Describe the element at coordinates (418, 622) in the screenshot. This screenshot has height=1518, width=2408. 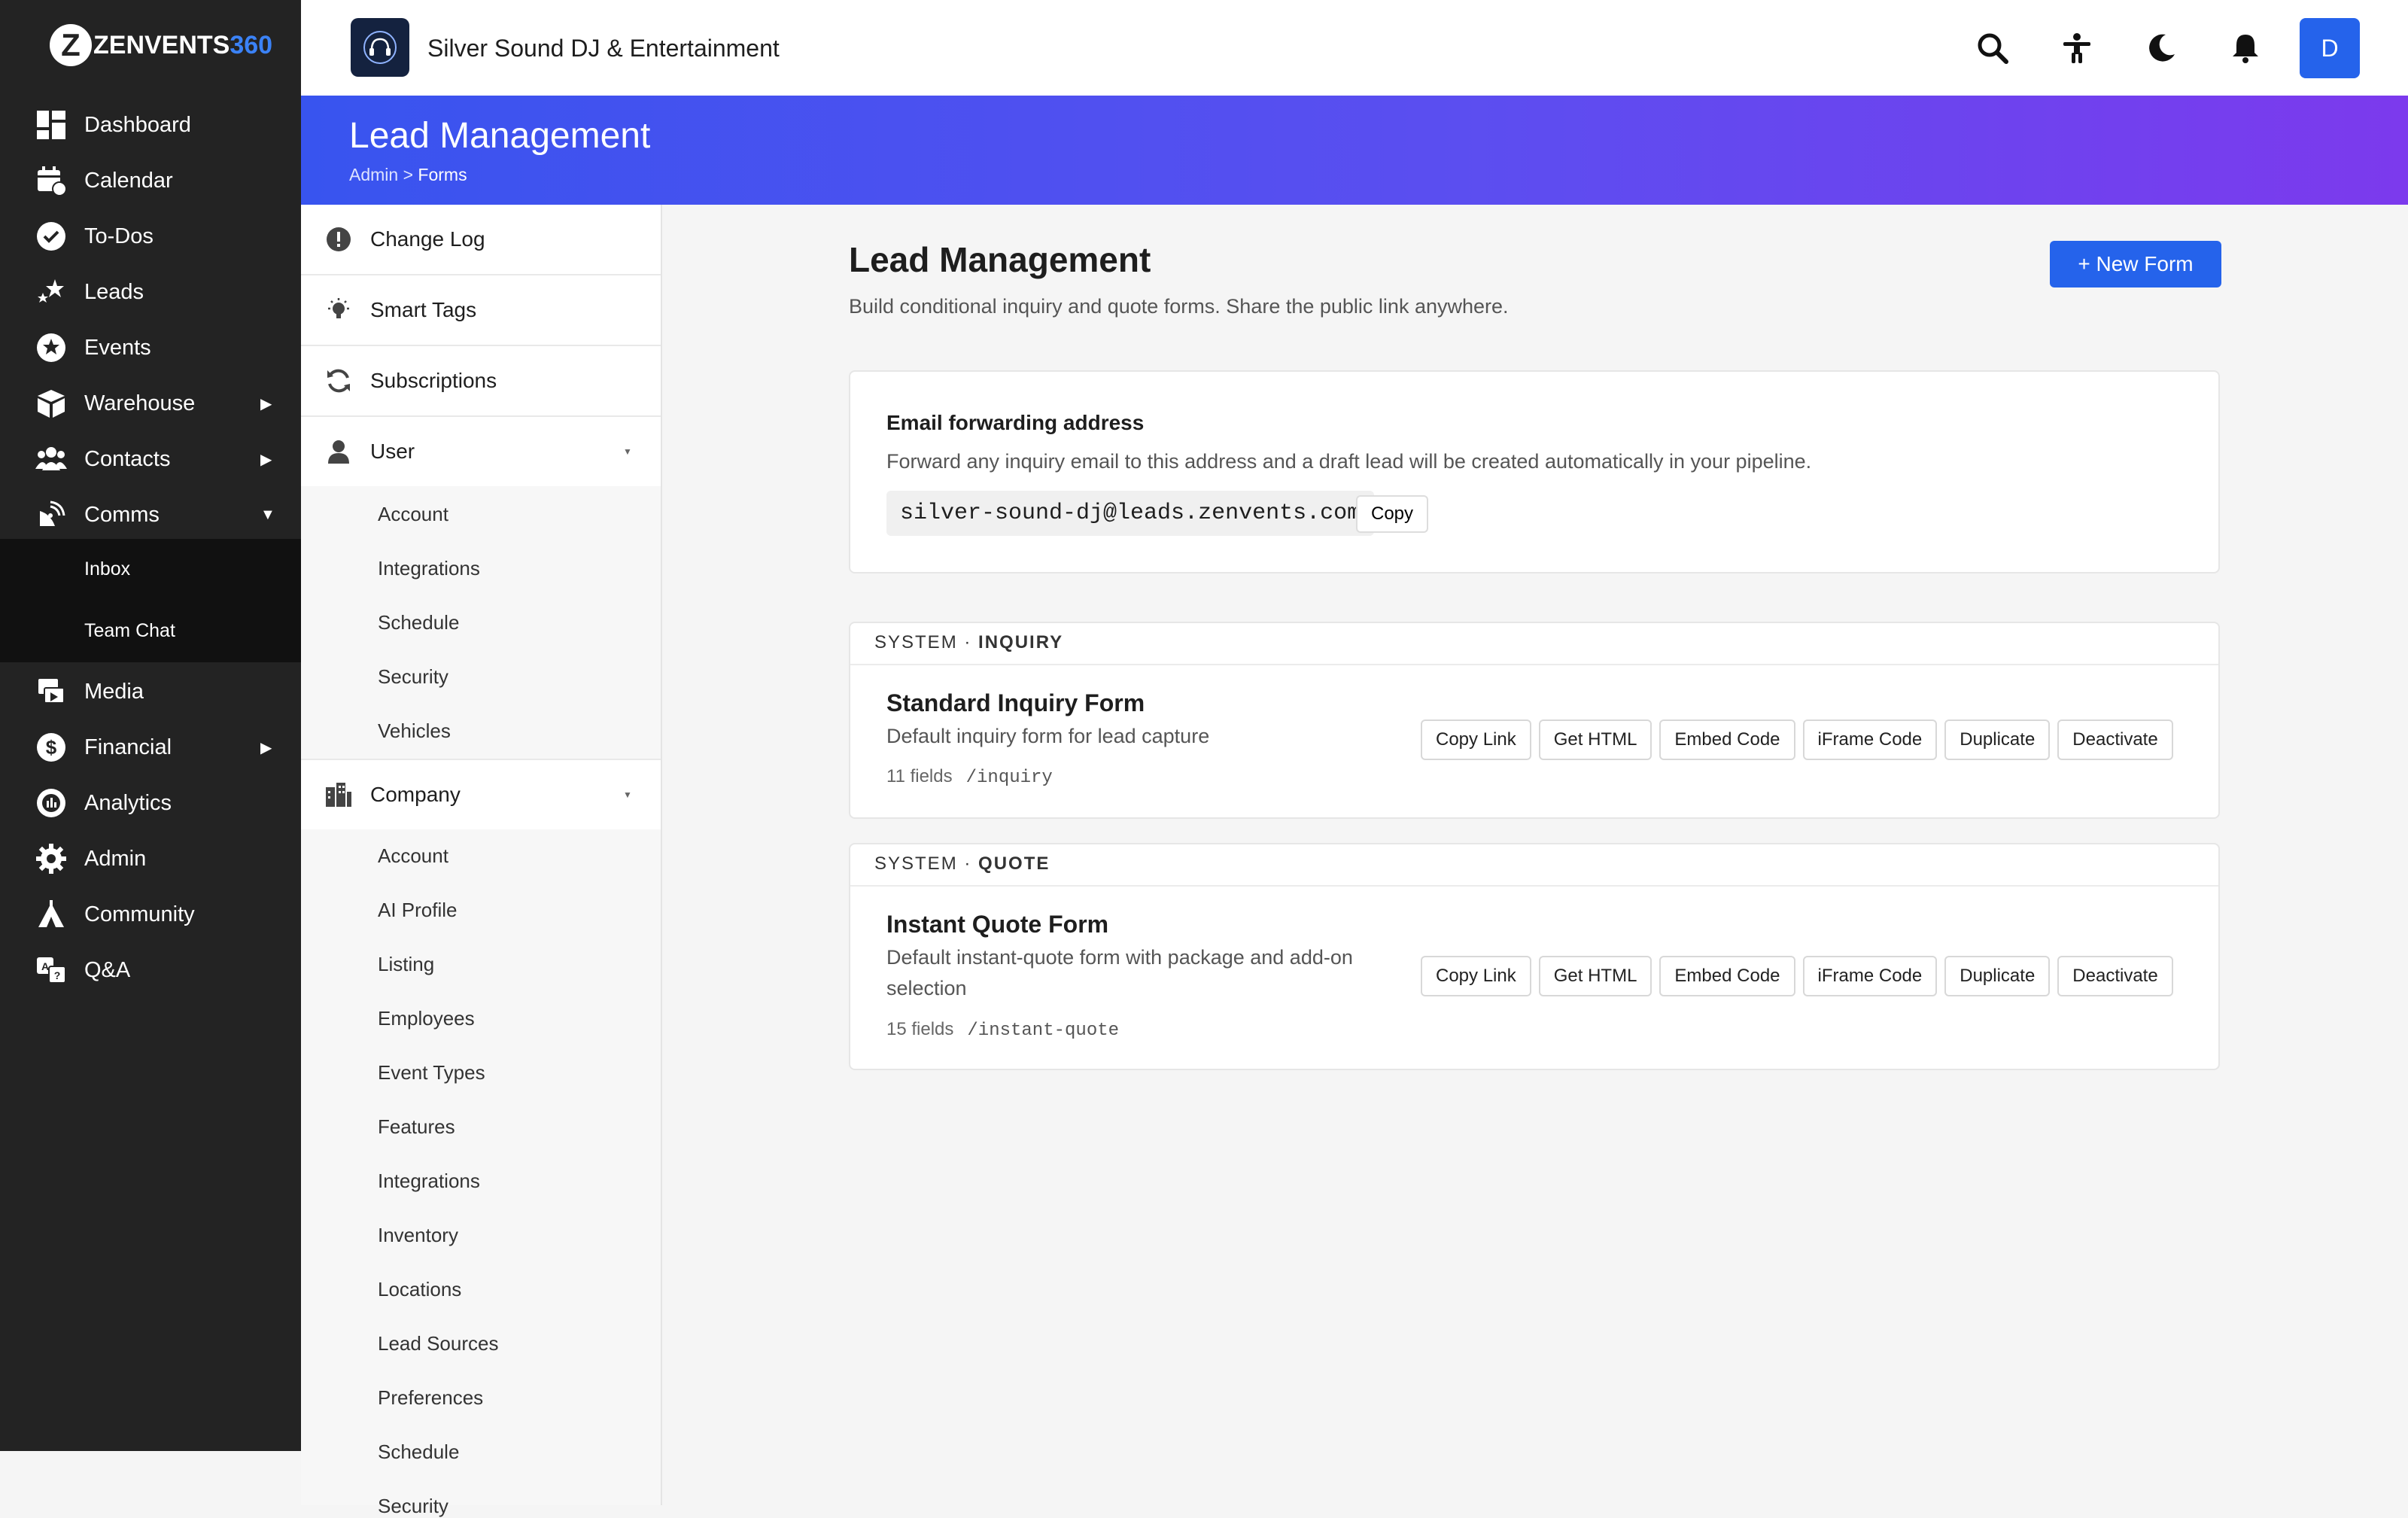
I see `user-schedule: Schedule` at that location.